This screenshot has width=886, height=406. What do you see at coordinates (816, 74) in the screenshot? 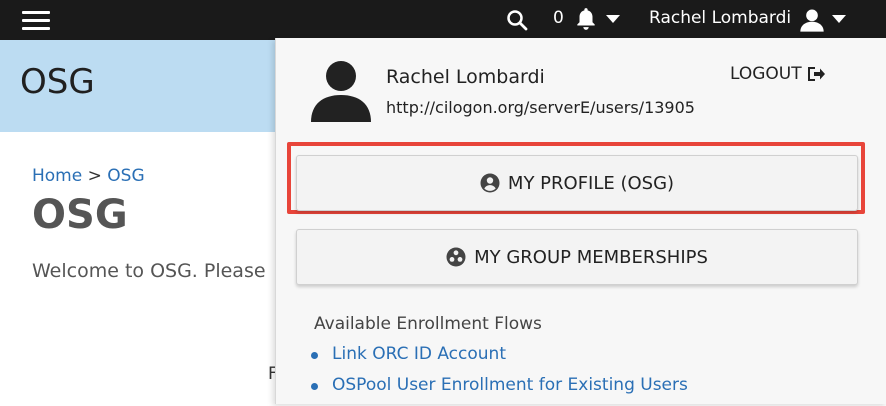
I see `logout-icon` at bounding box center [816, 74].